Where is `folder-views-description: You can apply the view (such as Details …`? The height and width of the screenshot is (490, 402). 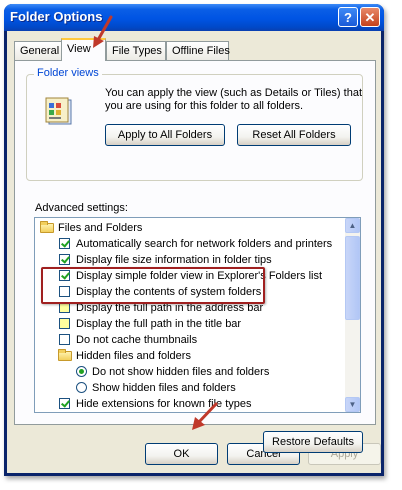
folder-views-description: You can apply the view (such as Details … is located at coordinates (234, 99).